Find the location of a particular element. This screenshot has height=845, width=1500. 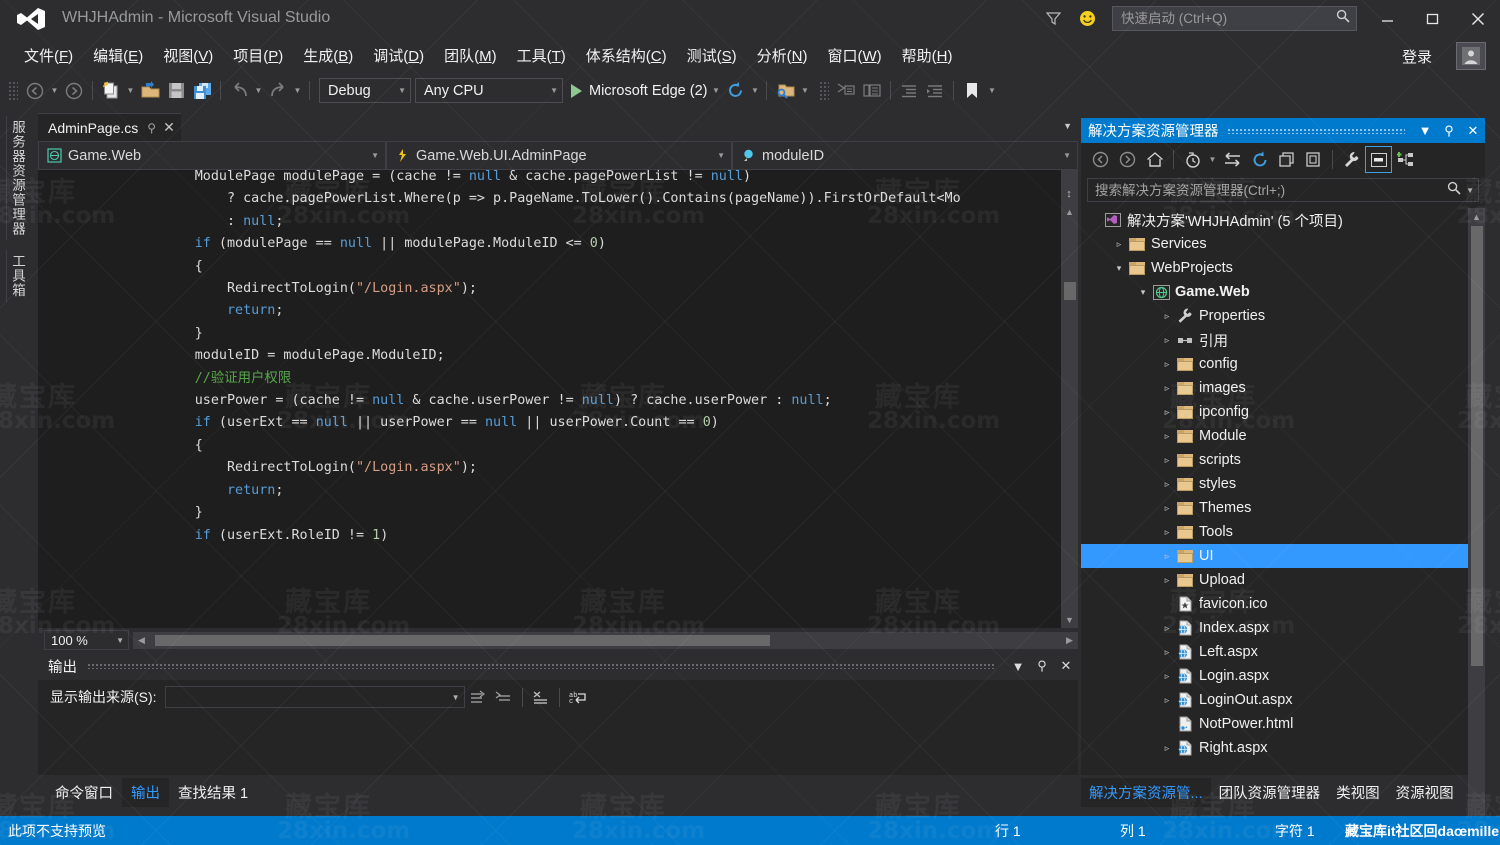

output-panel-body is located at coordinates (558, 744).